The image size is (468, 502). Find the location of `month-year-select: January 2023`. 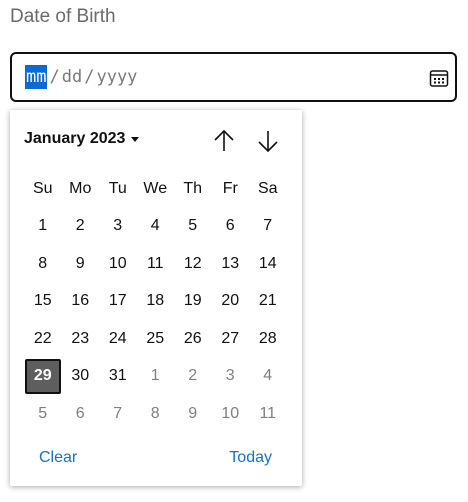

month-year-select: January 2023 is located at coordinates (82, 139).